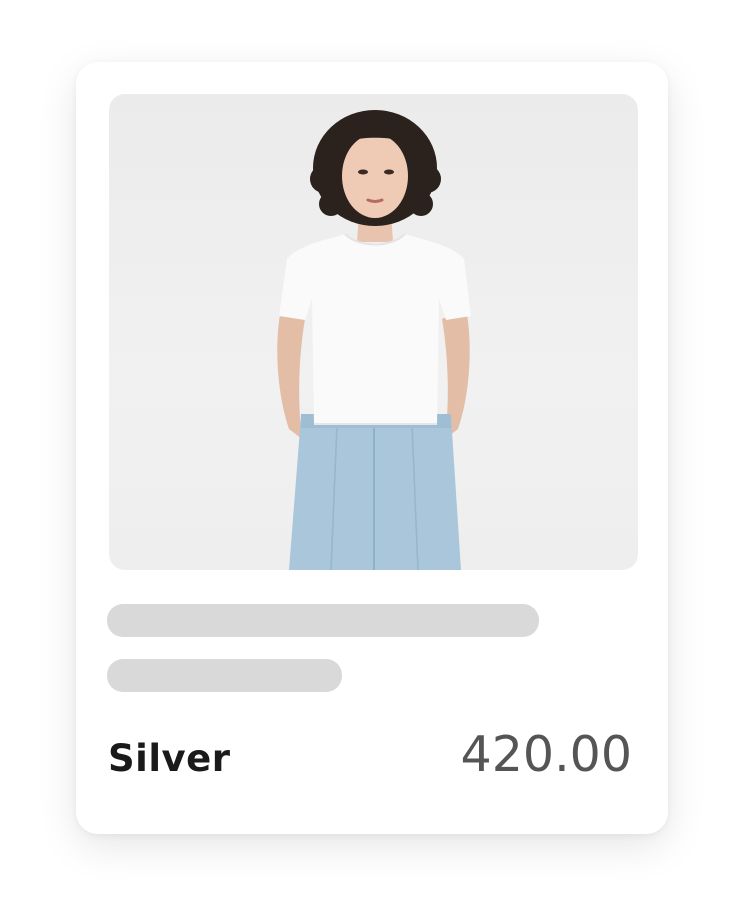  Describe the element at coordinates (546, 754) in the screenshot. I see `product-price: 420.00` at that location.